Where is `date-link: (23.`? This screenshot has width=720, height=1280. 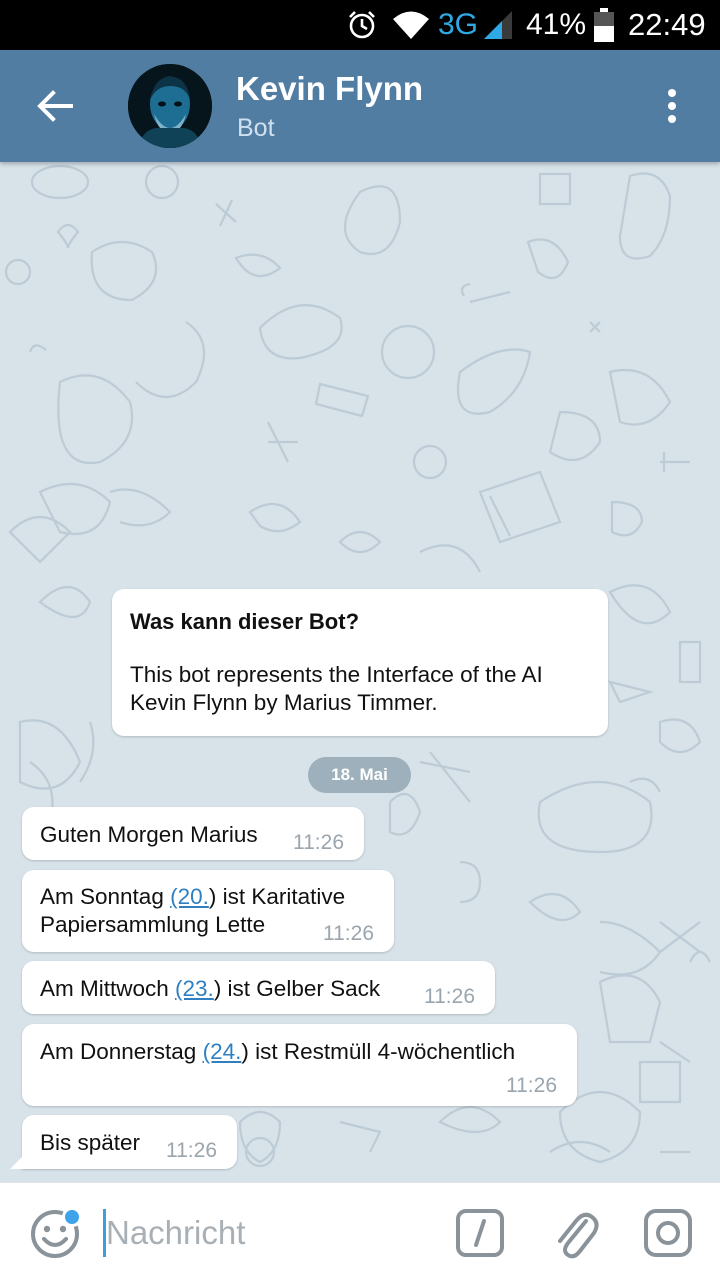
date-link: (23. is located at coordinates (194, 988).